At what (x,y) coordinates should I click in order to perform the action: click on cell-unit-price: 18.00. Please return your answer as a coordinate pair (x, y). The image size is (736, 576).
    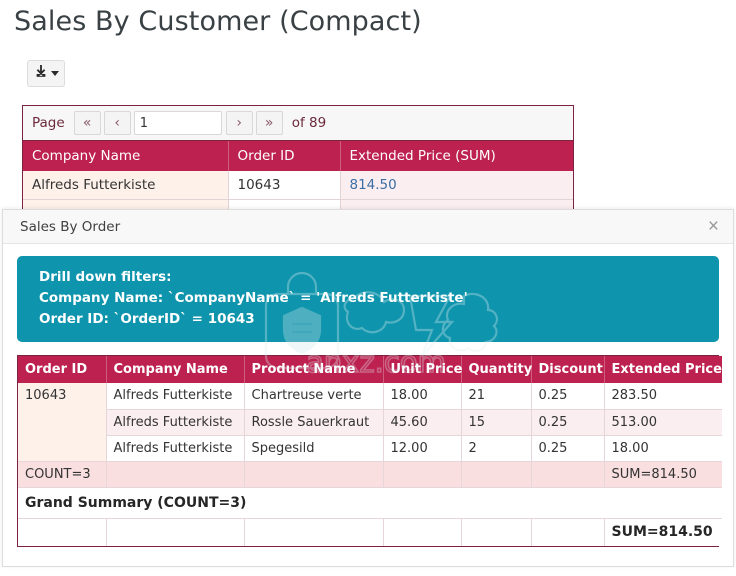
    Looking at the image, I should click on (422, 396).